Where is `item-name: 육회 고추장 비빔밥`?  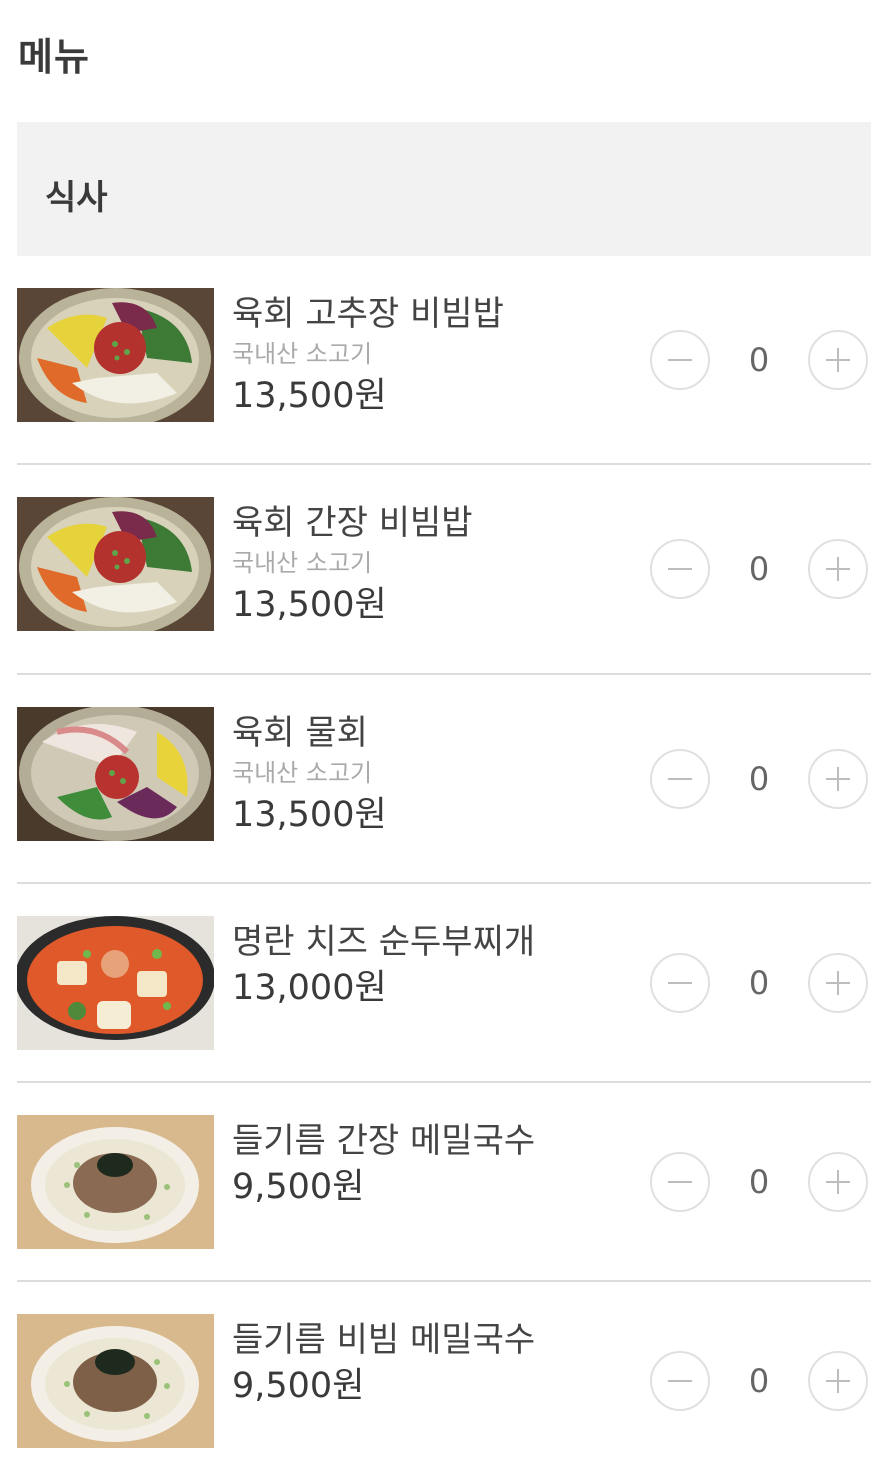
item-name: 육회 고추장 비빔밥 is located at coordinates (368, 314).